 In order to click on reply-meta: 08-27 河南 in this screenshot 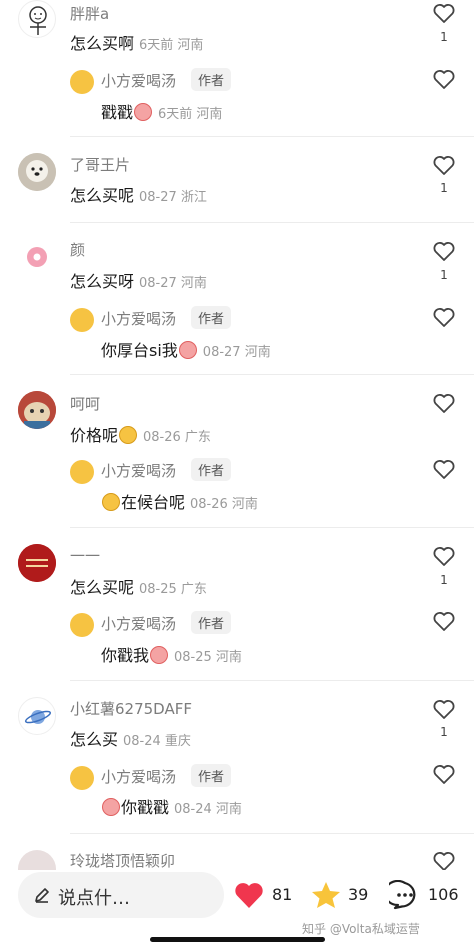, I will do `click(236, 352)`.